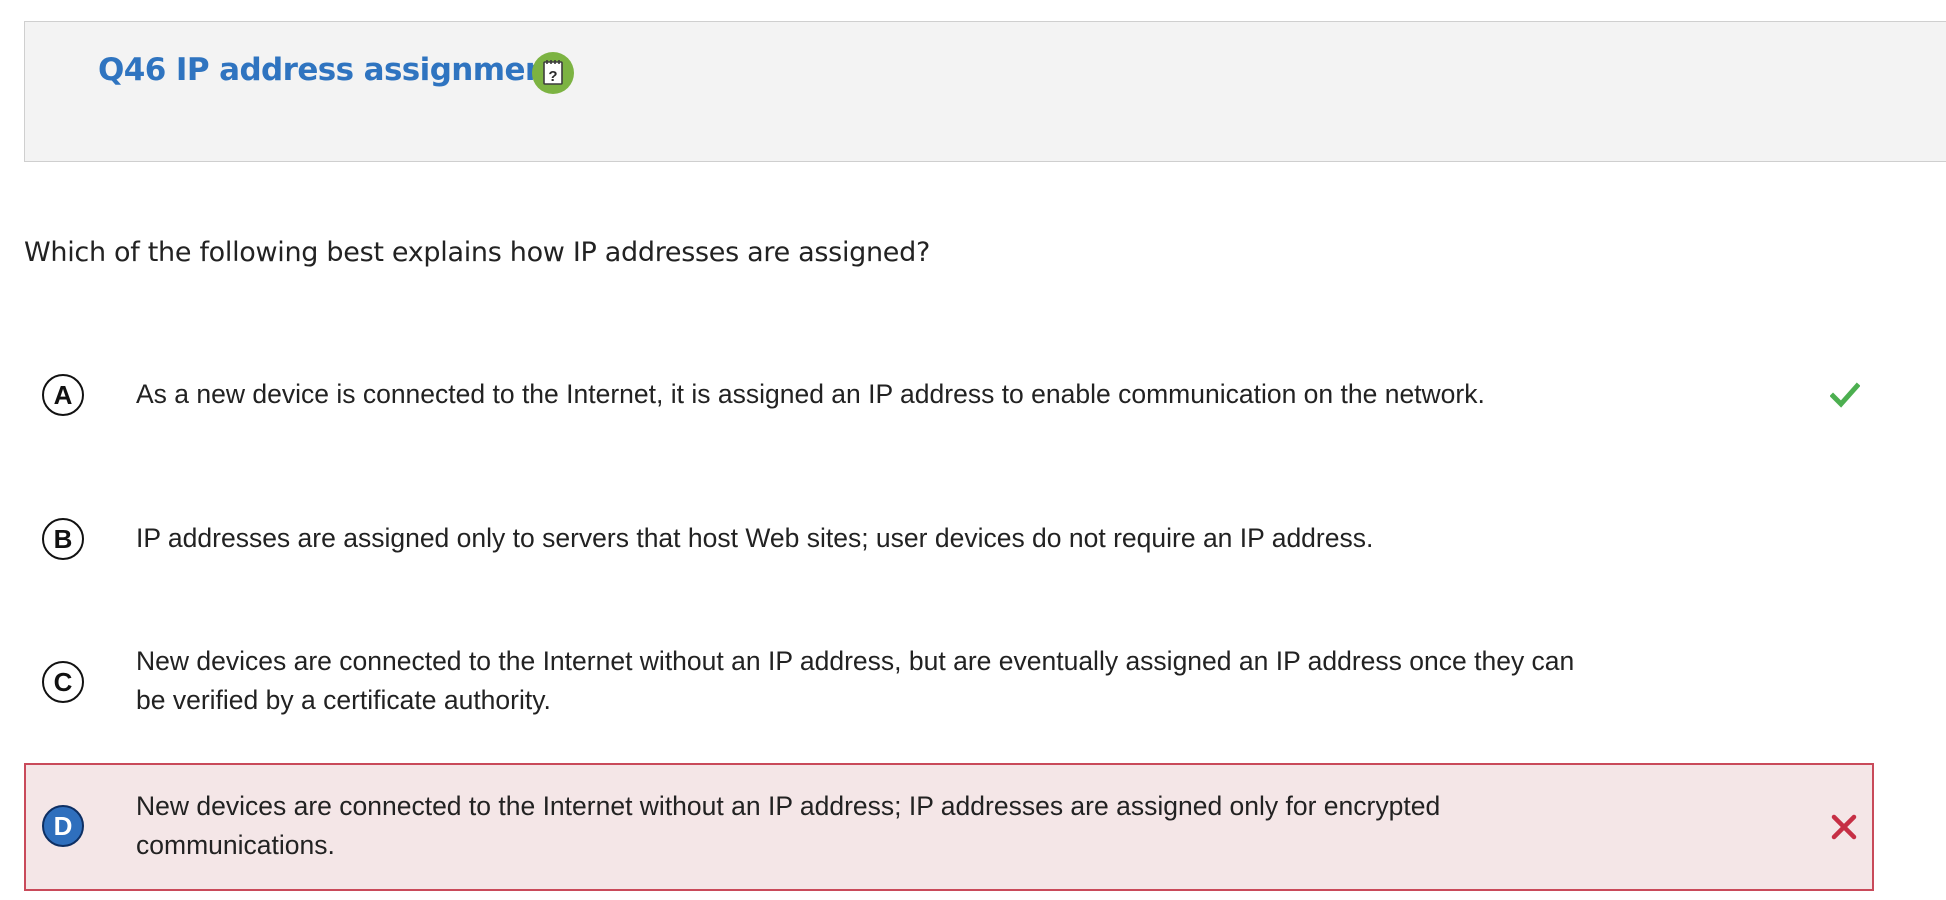  What do you see at coordinates (329, 70) in the screenshot?
I see `question-title: Q46 IP address assignment` at bounding box center [329, 70].